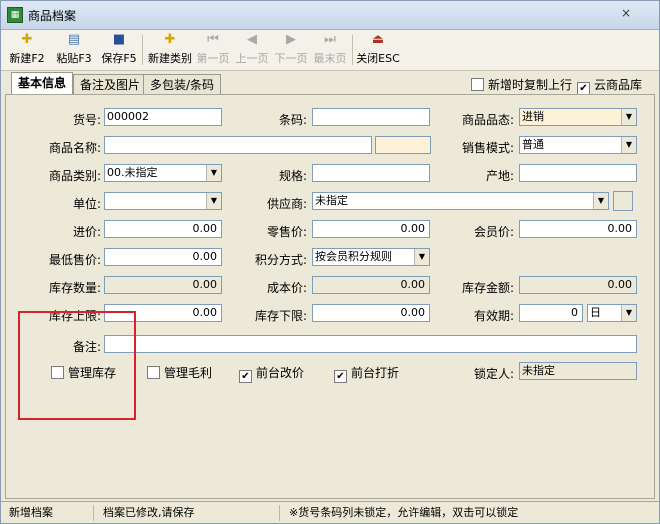 The image size is (660, 524). I want to click on stock-qty-field: 0.00, so click(163, 285).